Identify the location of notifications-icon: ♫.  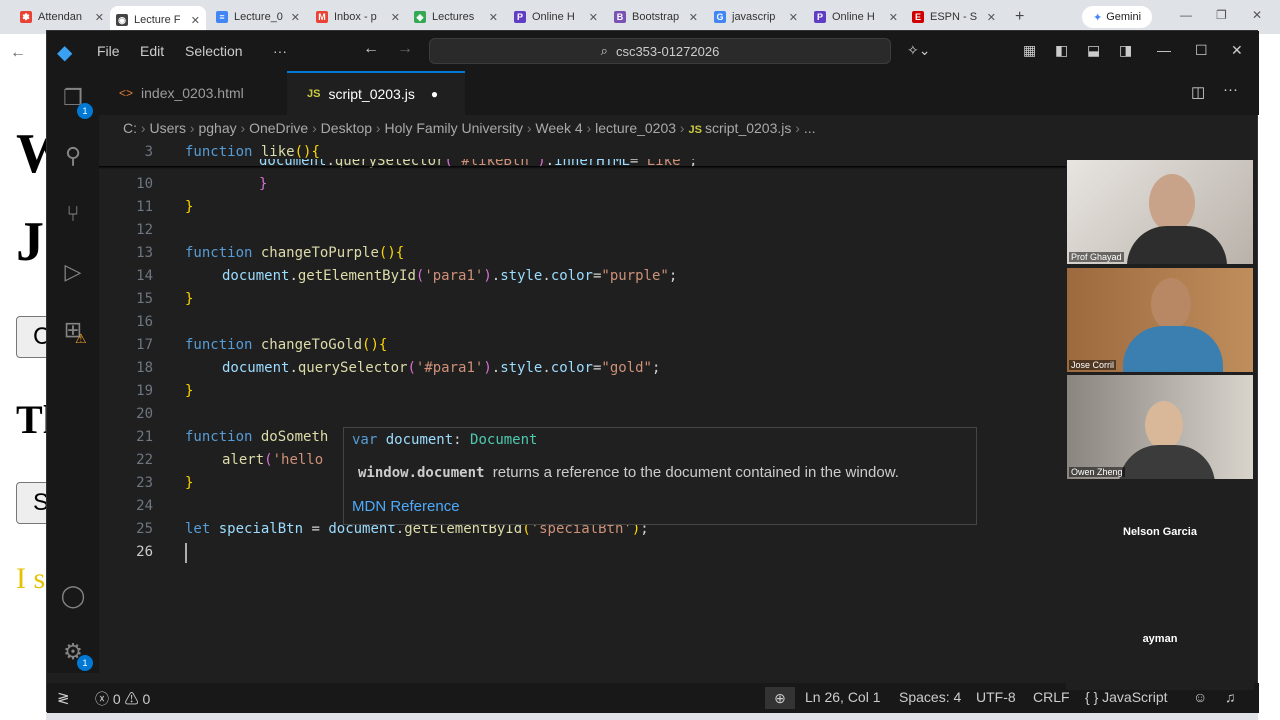
(1230, 697).